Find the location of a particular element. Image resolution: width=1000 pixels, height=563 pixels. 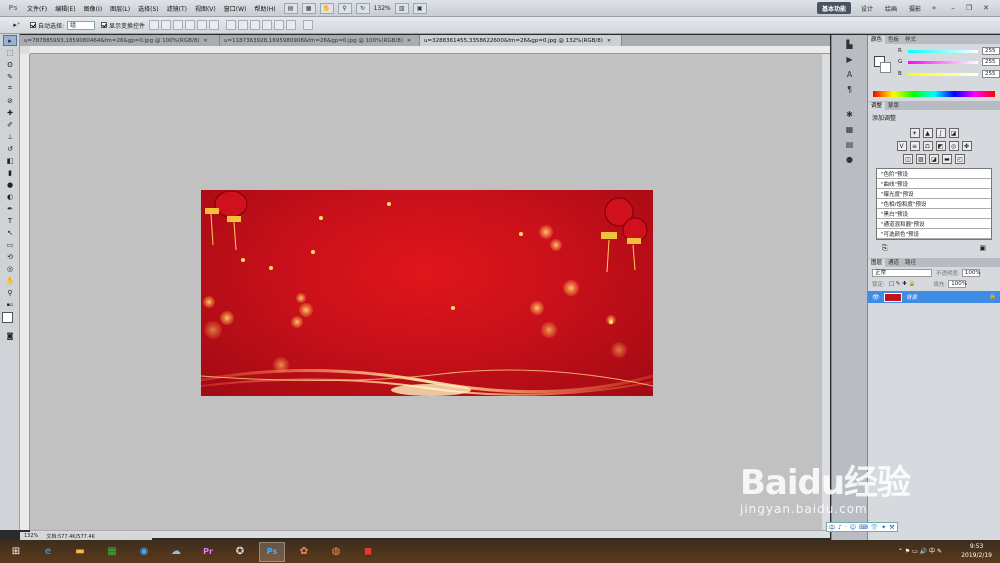

game-icon: ◼ is located at coordinates (368, 552).